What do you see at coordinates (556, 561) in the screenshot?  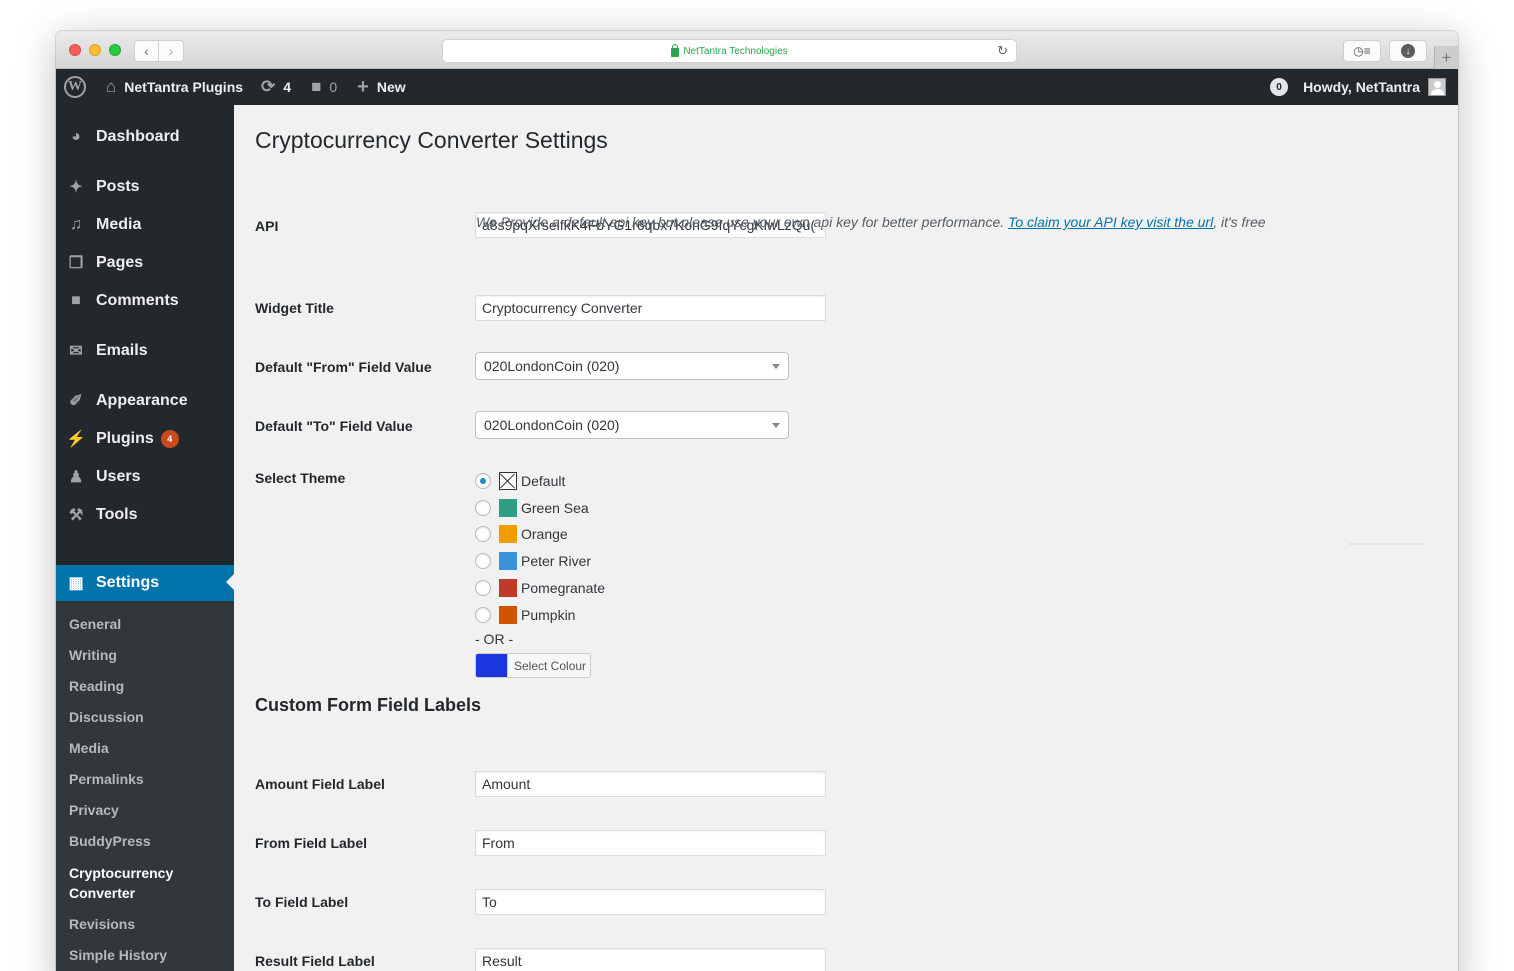 I see `theme-option-label: Peter River` at bounding box center [556, 561].